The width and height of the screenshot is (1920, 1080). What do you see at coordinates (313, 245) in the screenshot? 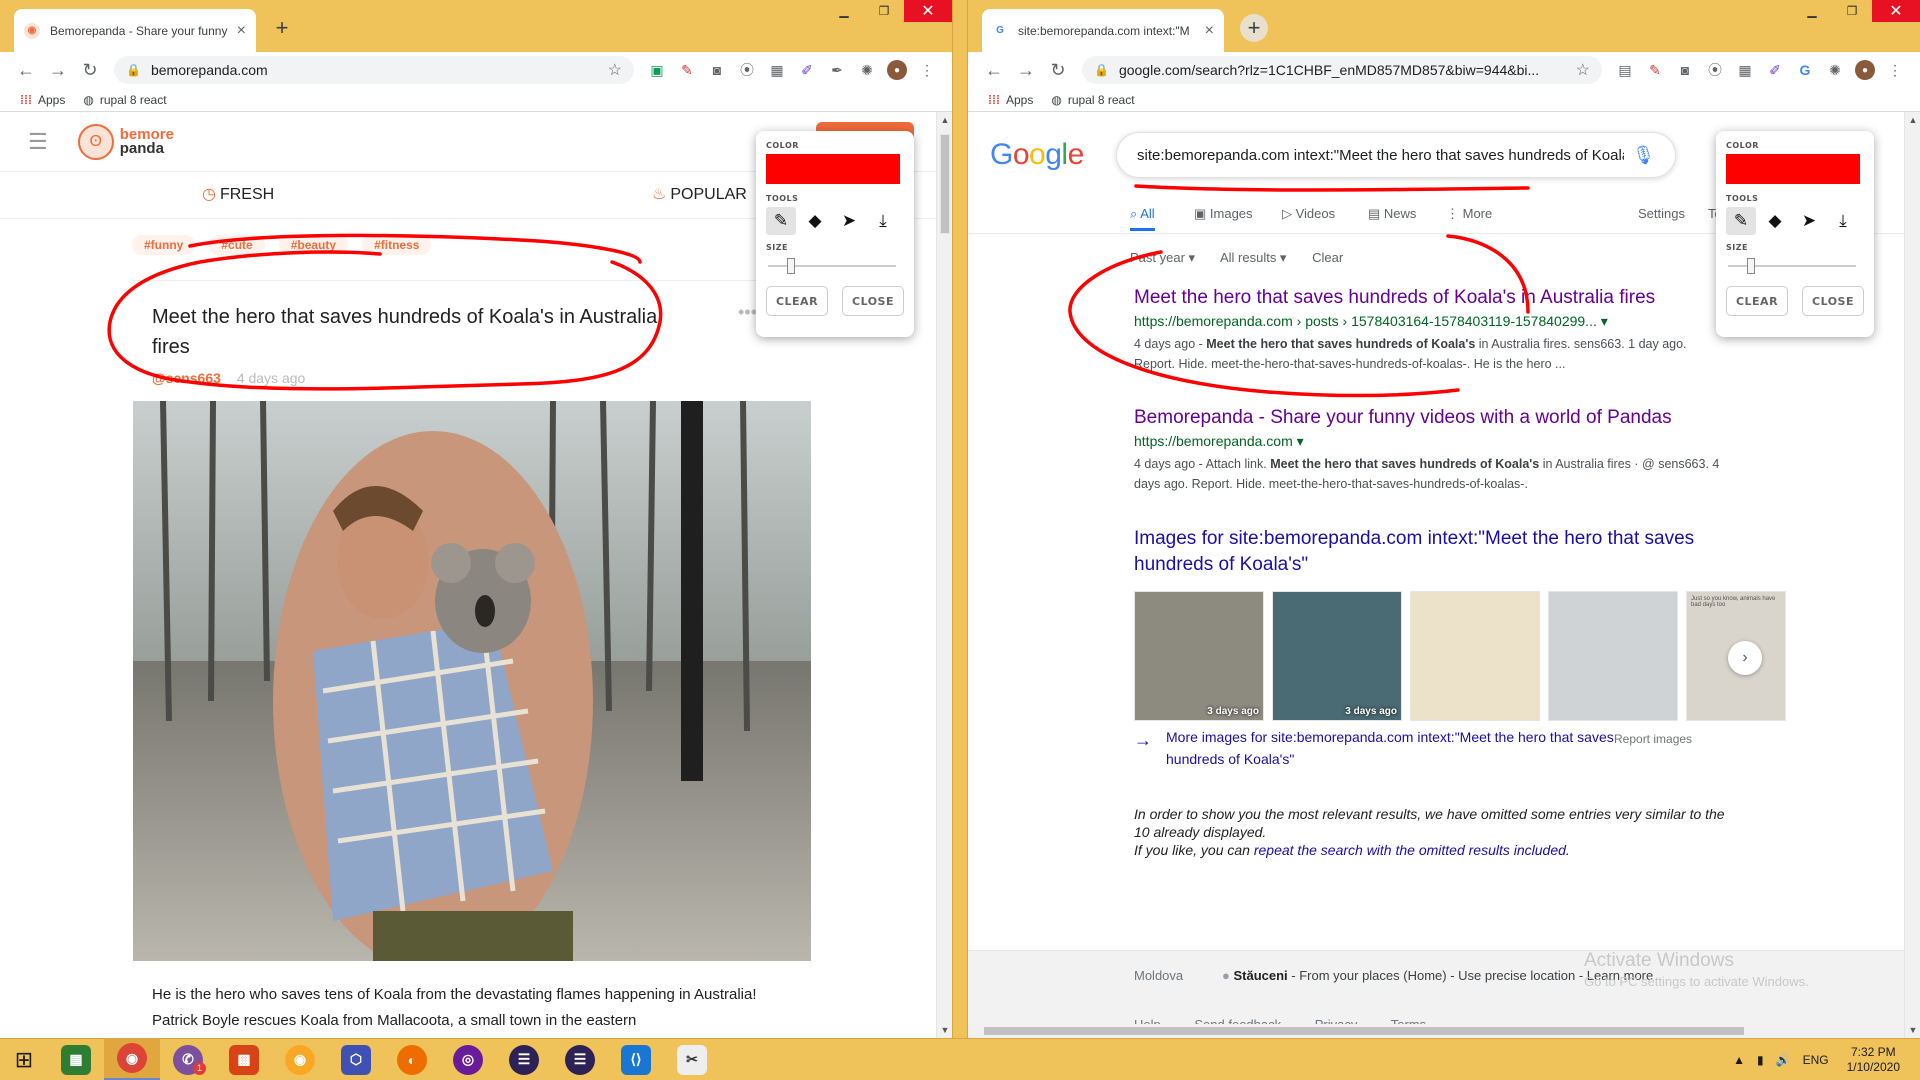
I see `tag-beauty: #beauty` at bounding box center [313, 245].